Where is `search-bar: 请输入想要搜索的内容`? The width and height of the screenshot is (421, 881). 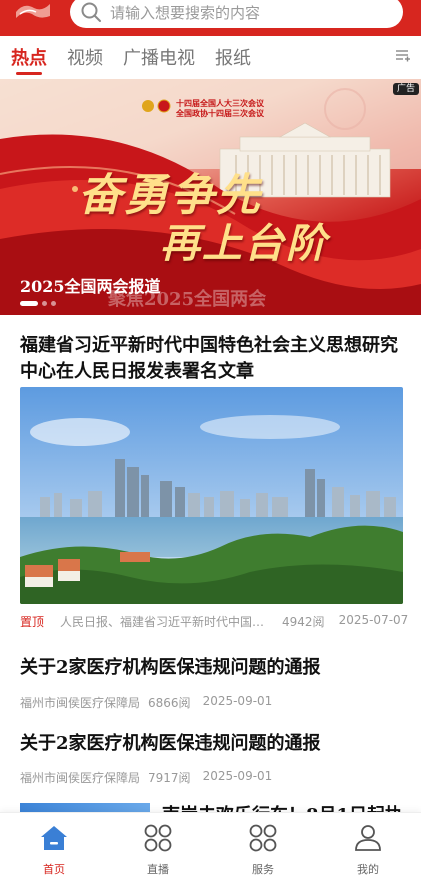 search-bar: 请输入想要搜索的内容 is located at coordinates (236, 14).